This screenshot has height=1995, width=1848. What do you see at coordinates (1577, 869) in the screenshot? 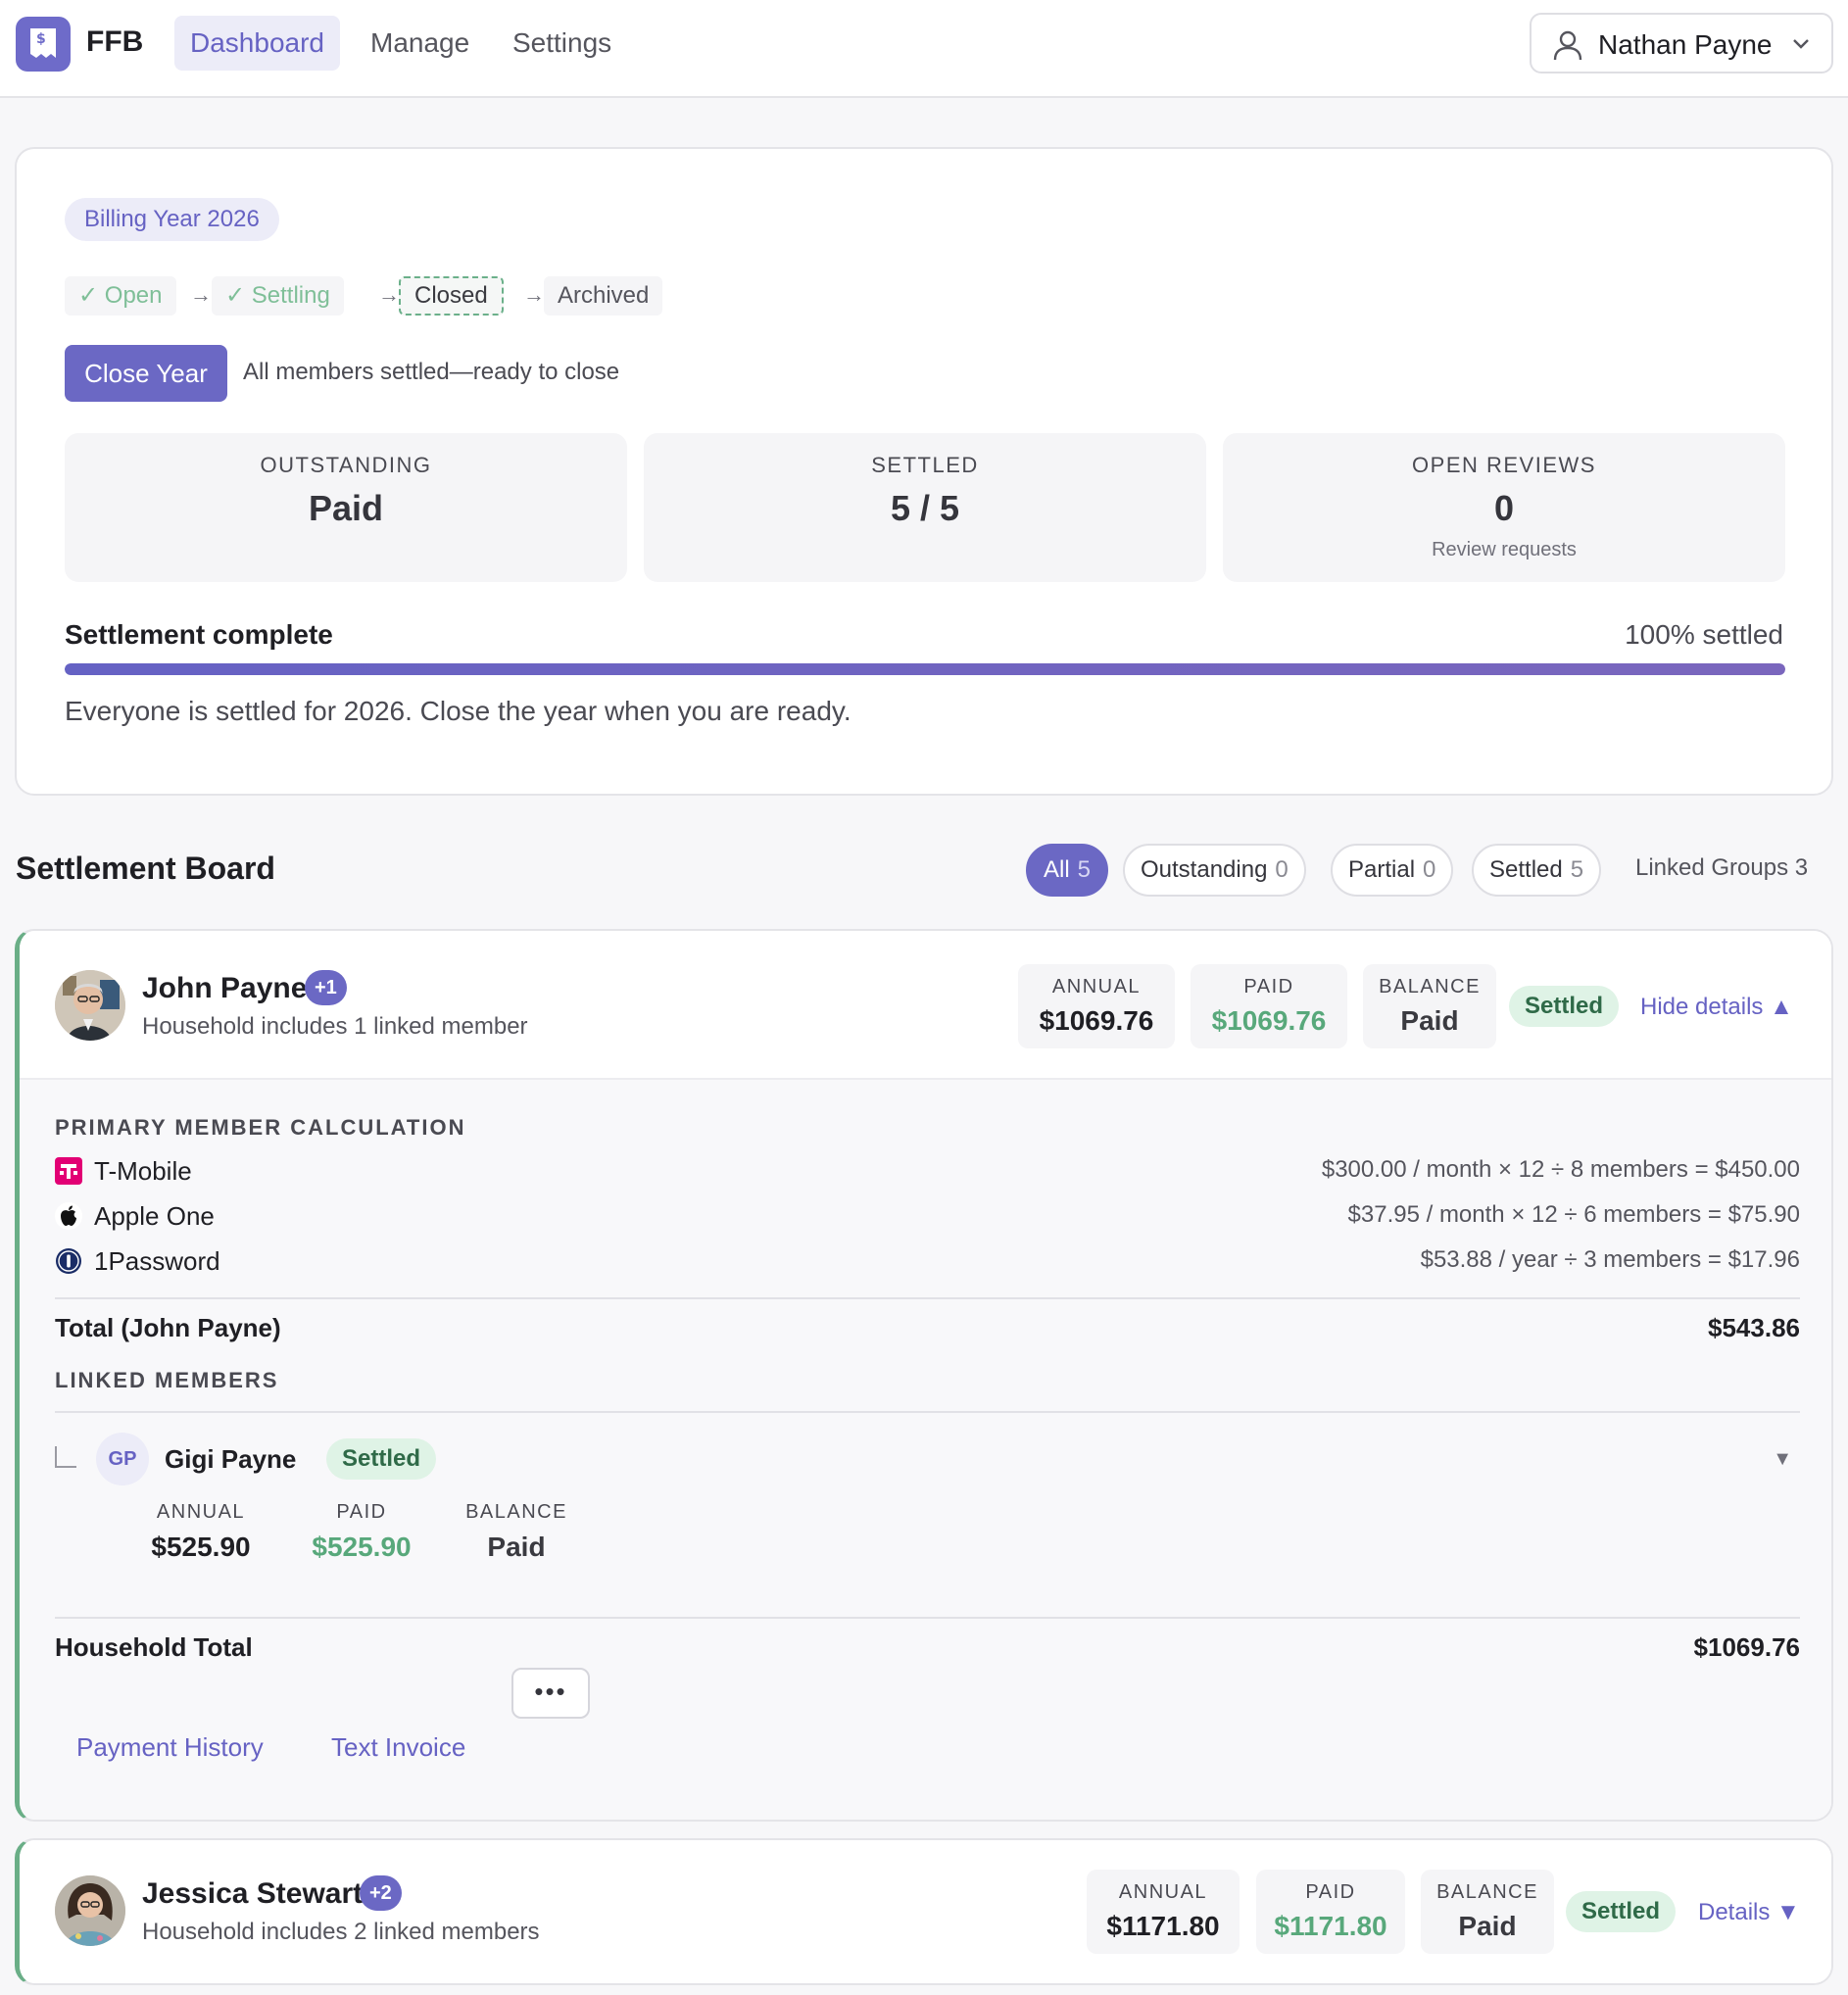
I see `filter-count: 5` at bounding box center [1577, 869].